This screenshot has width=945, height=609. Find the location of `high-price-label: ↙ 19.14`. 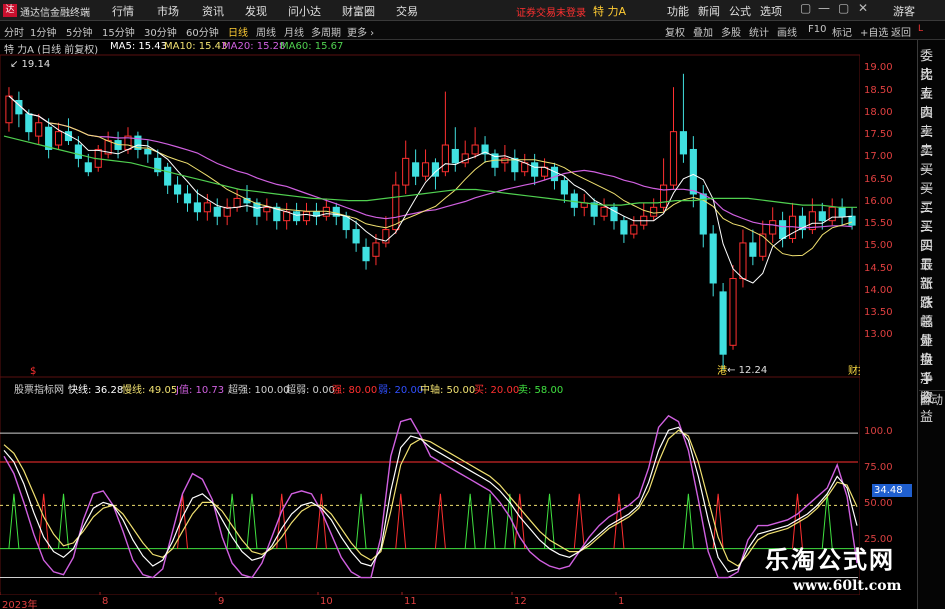

high-price-label: ↙ 19.14 is located at coordinates (30, 64).